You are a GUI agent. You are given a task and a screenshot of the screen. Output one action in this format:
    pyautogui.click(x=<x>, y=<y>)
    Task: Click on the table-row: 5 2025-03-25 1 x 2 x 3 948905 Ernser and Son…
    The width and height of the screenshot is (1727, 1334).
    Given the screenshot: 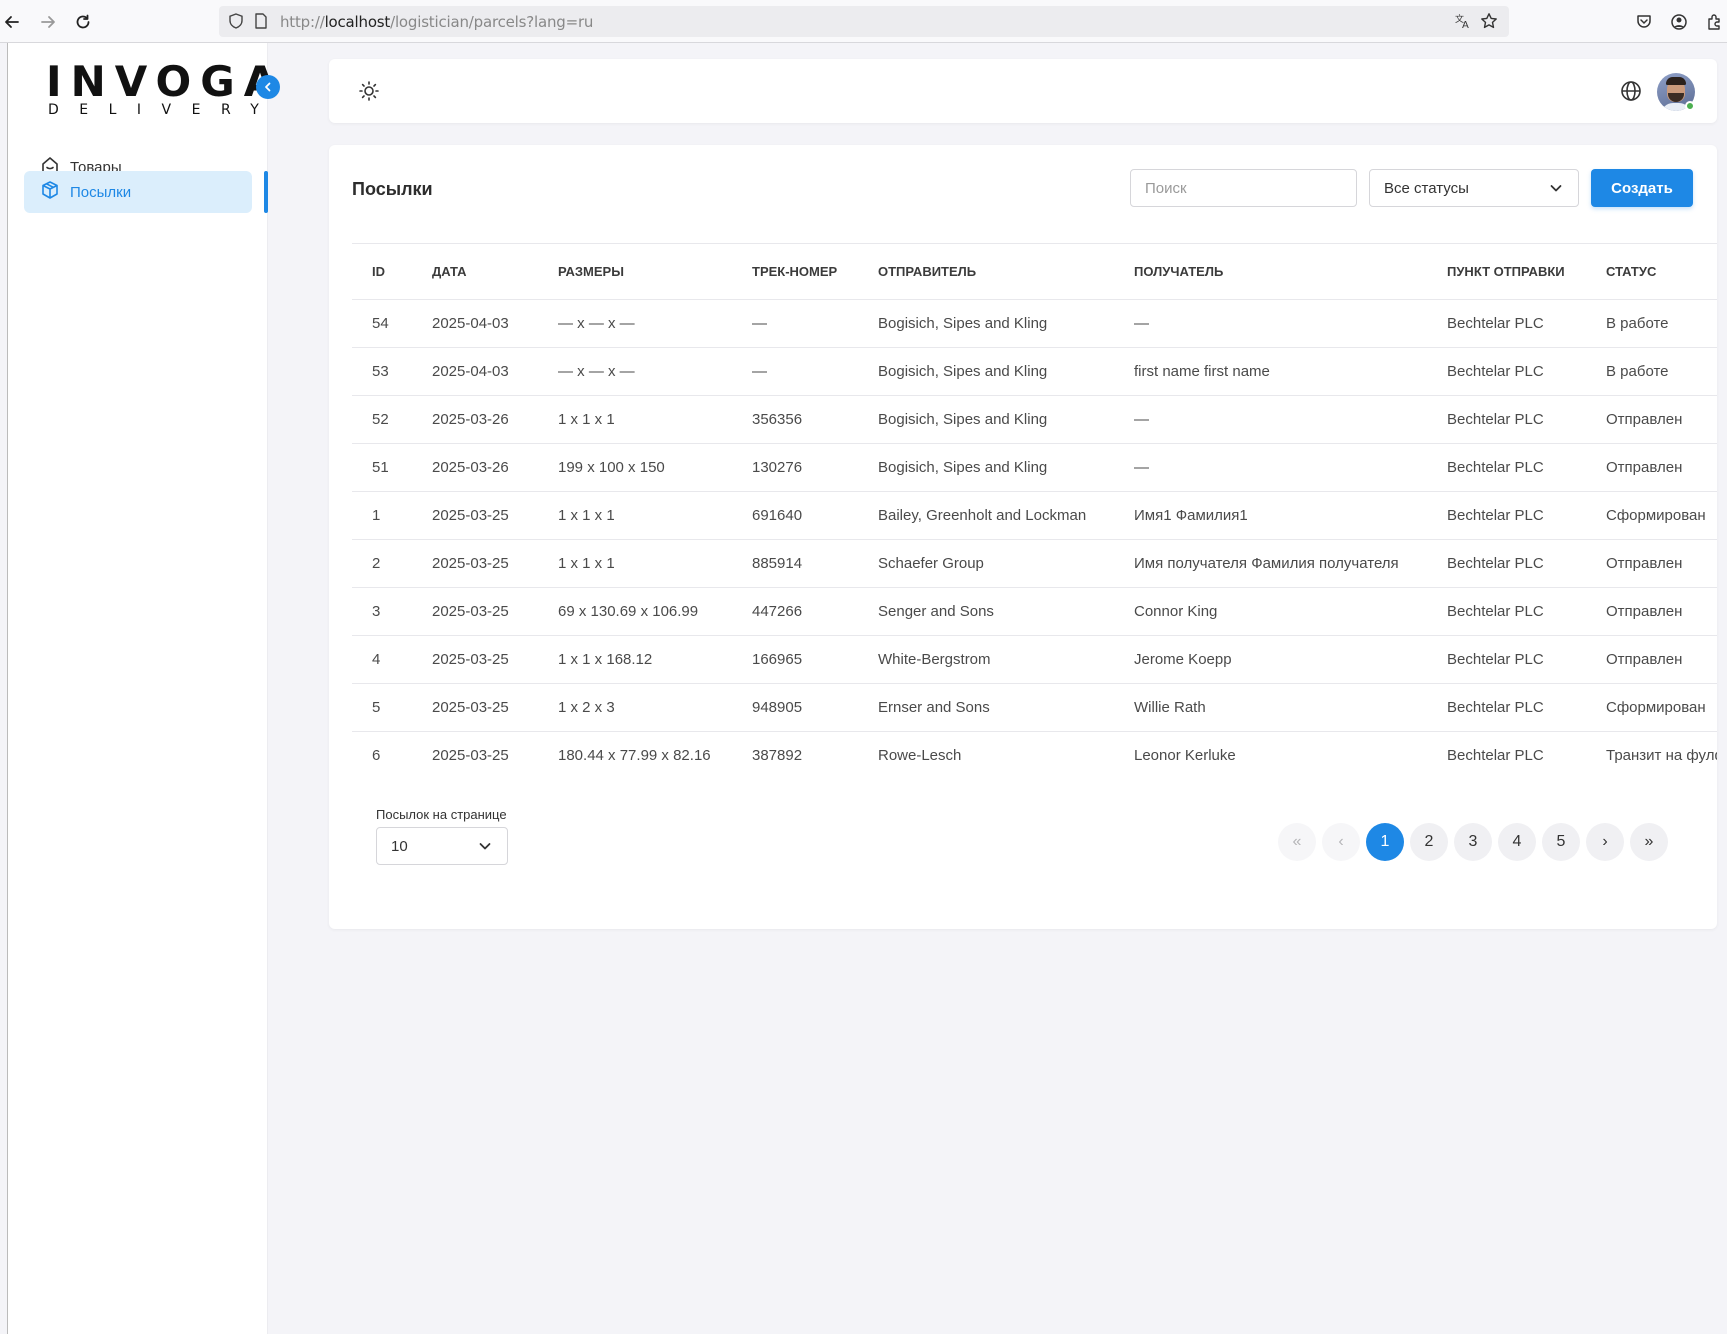 What is the action you would take?
    pyautogui.click(x=1034, y=707)
    